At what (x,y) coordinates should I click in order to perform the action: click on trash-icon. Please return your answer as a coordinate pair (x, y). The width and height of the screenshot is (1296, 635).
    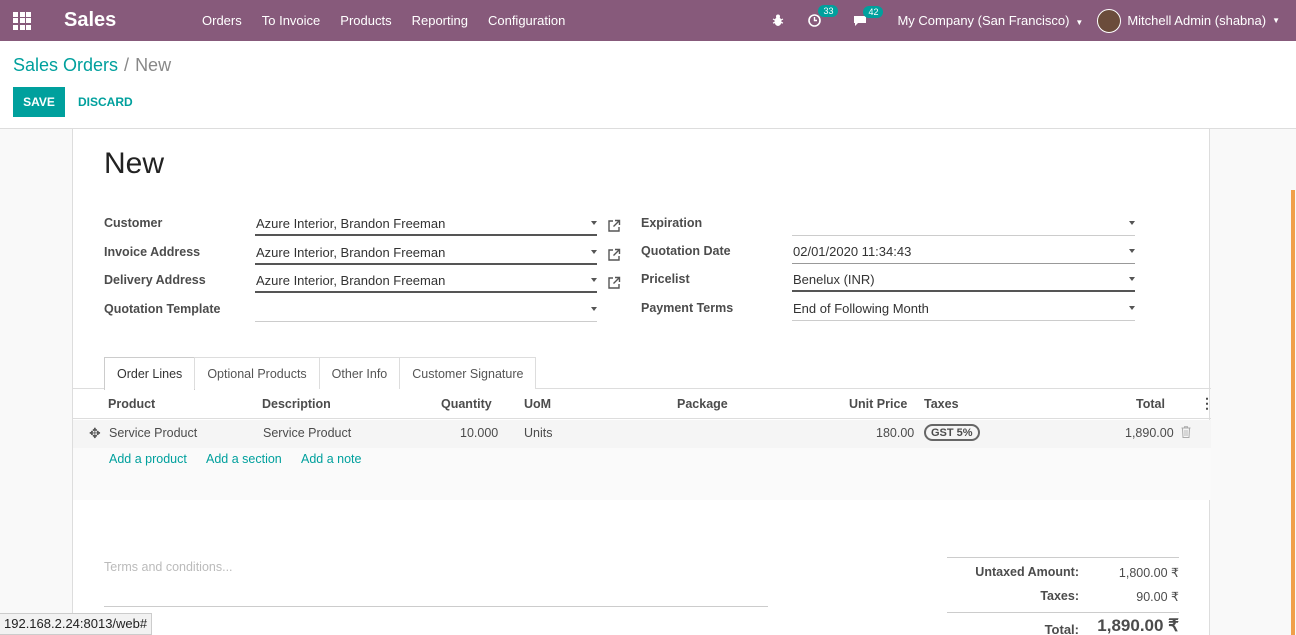
    Looking at the image, I should click on (1186, 432).